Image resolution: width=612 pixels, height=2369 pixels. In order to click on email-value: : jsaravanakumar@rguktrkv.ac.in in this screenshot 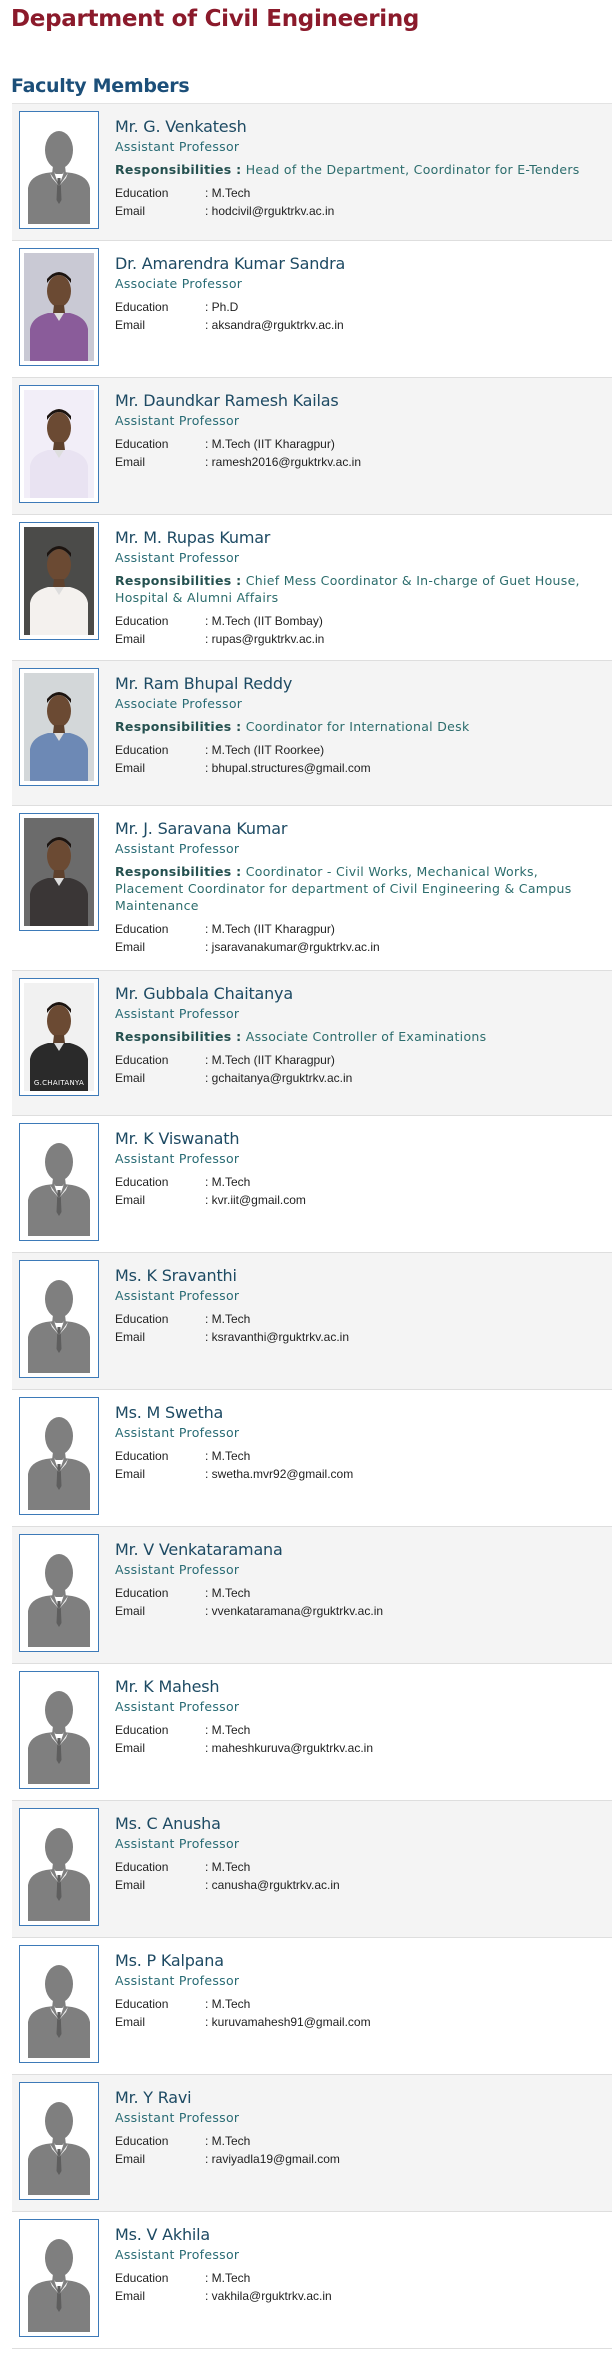, I will do `click(292, 947)`.